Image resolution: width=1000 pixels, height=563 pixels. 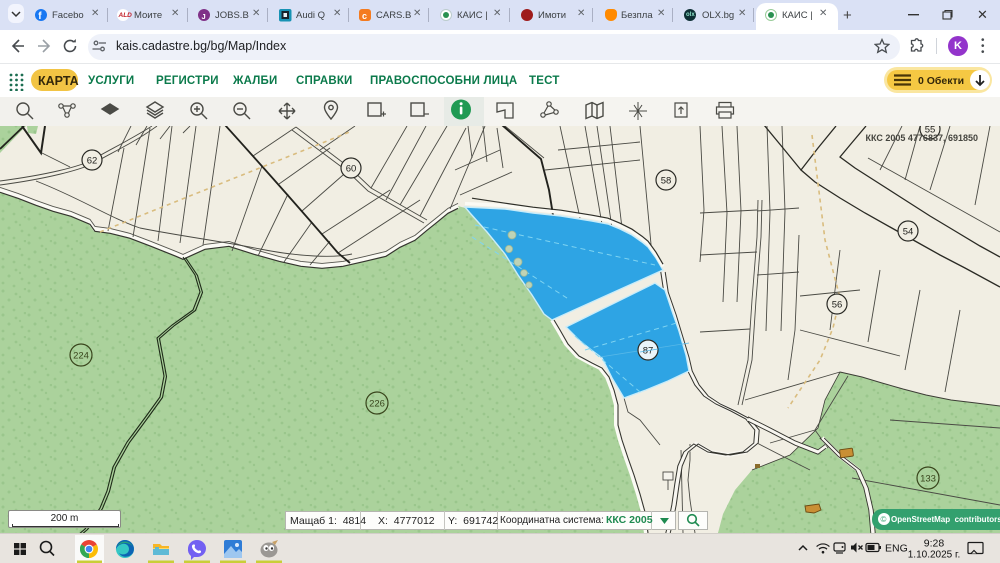 I want to click on svg-text: 56, so click(x=837, y=305).